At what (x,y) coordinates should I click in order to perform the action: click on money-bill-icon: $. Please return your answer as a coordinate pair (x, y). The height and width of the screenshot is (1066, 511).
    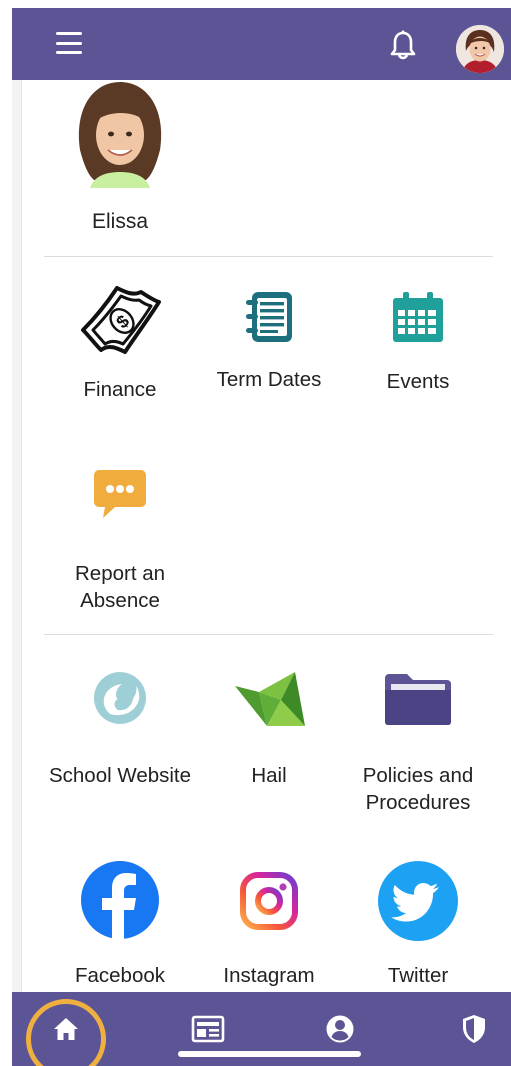
    Looking at the image, I should click on (121, 320).